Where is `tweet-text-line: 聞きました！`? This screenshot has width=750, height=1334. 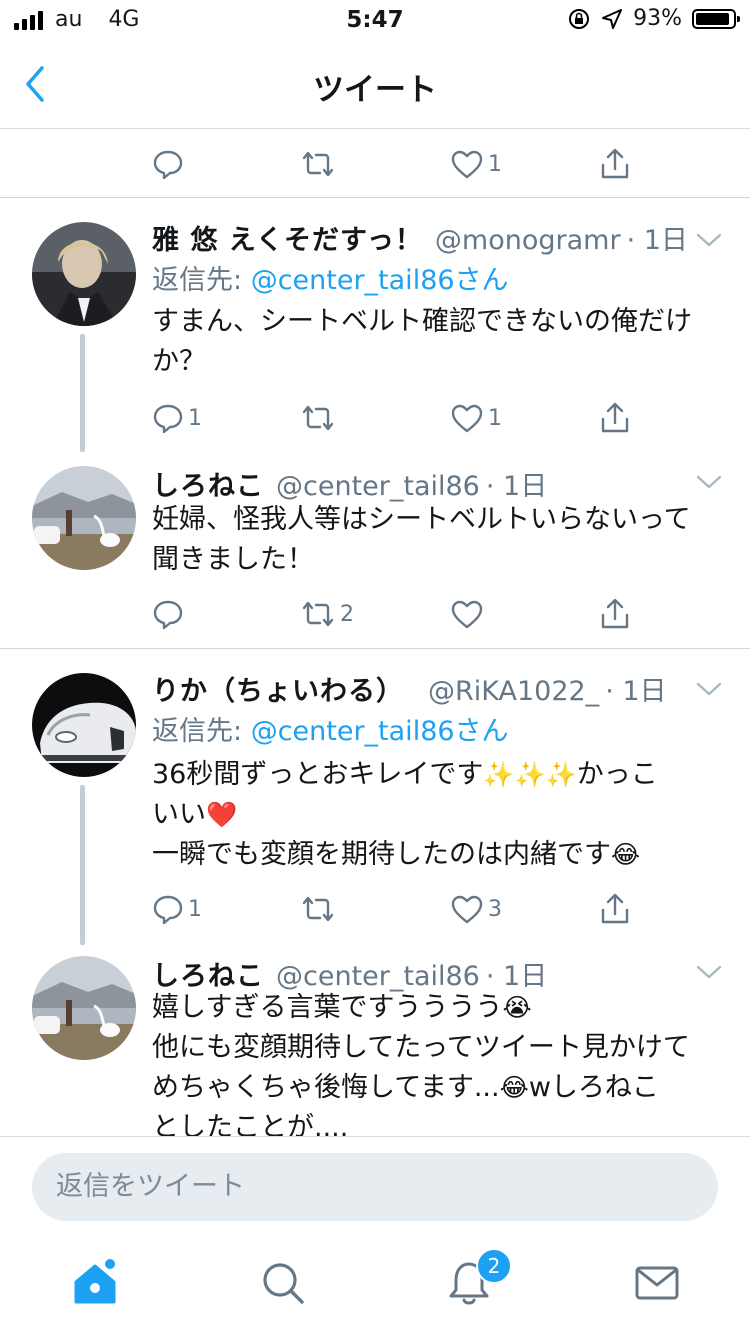 tweet-text-line: 聞きました！ is located at coordinates (233, 559).